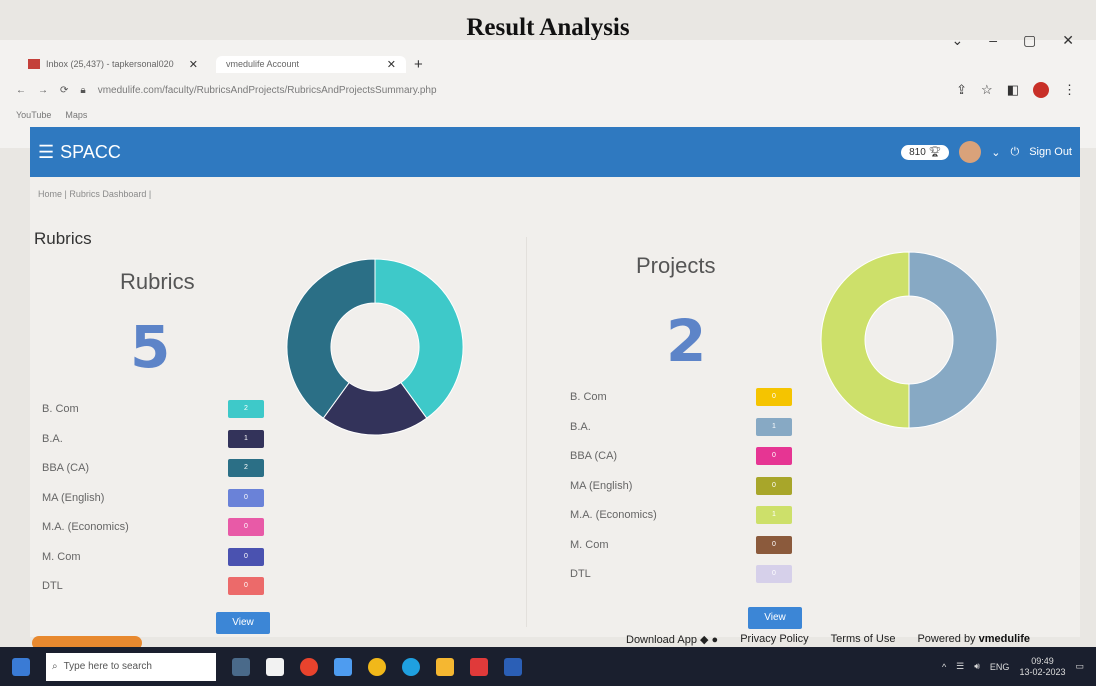 The height and width of the screenshot is (686, 1096). Describe the element at coordinates (993, 40) in the screenshot. I see `minimize-button: –` at that location.